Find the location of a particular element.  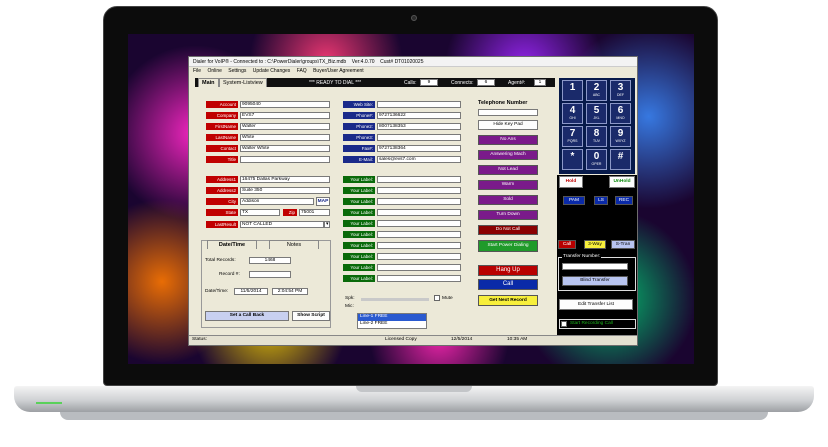

key-0: 0 OPER is located at coordinates (596, 159).